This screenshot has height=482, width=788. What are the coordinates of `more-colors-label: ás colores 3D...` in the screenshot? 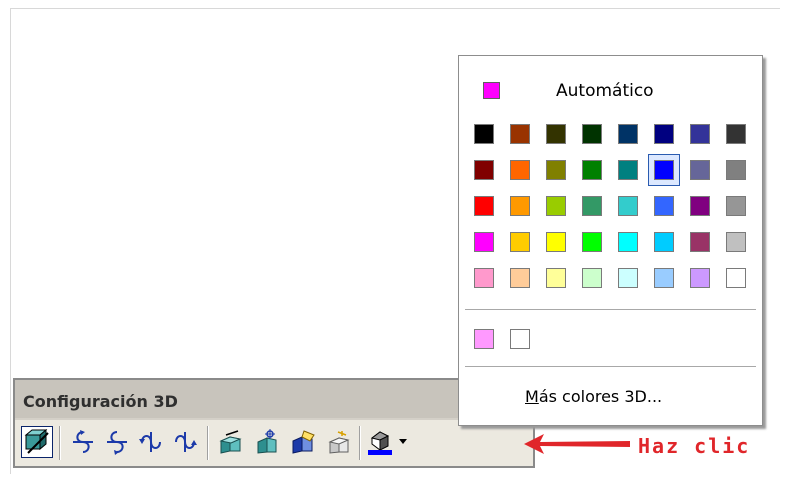 It's located at (600, 396).